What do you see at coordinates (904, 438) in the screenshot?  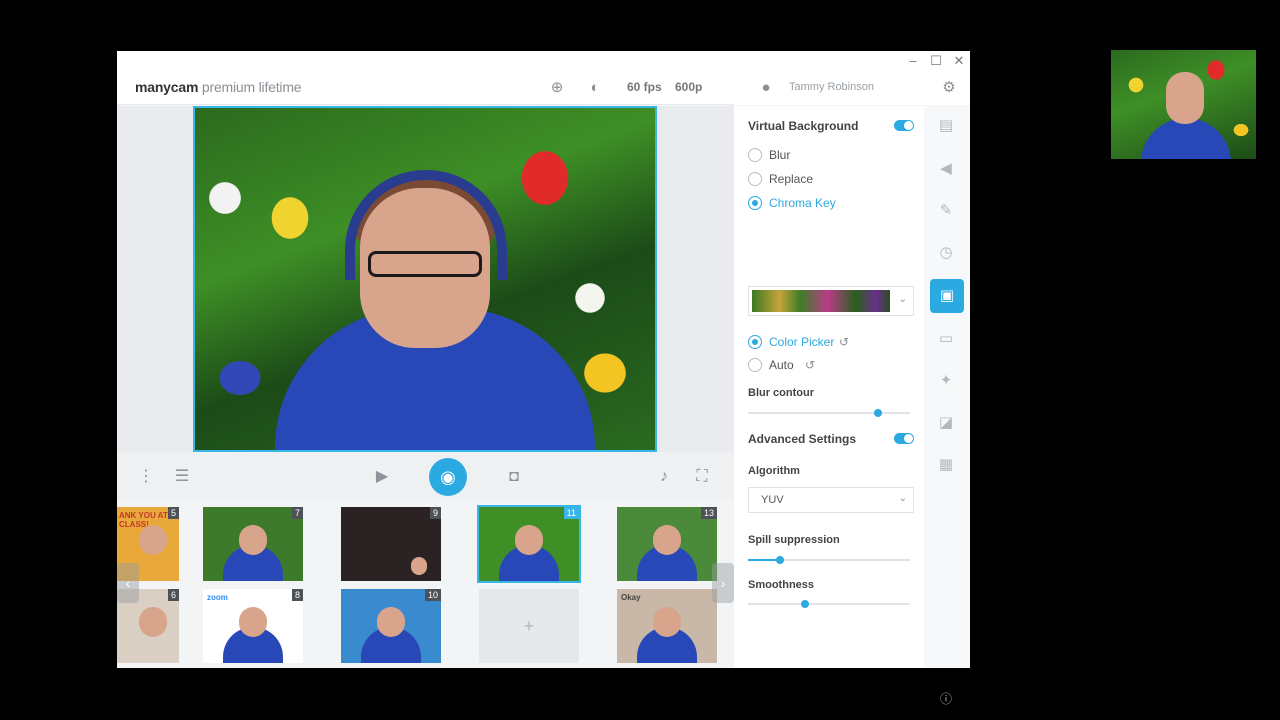 I see `advanced-settings-toggle` at bounding box center [904, 438].